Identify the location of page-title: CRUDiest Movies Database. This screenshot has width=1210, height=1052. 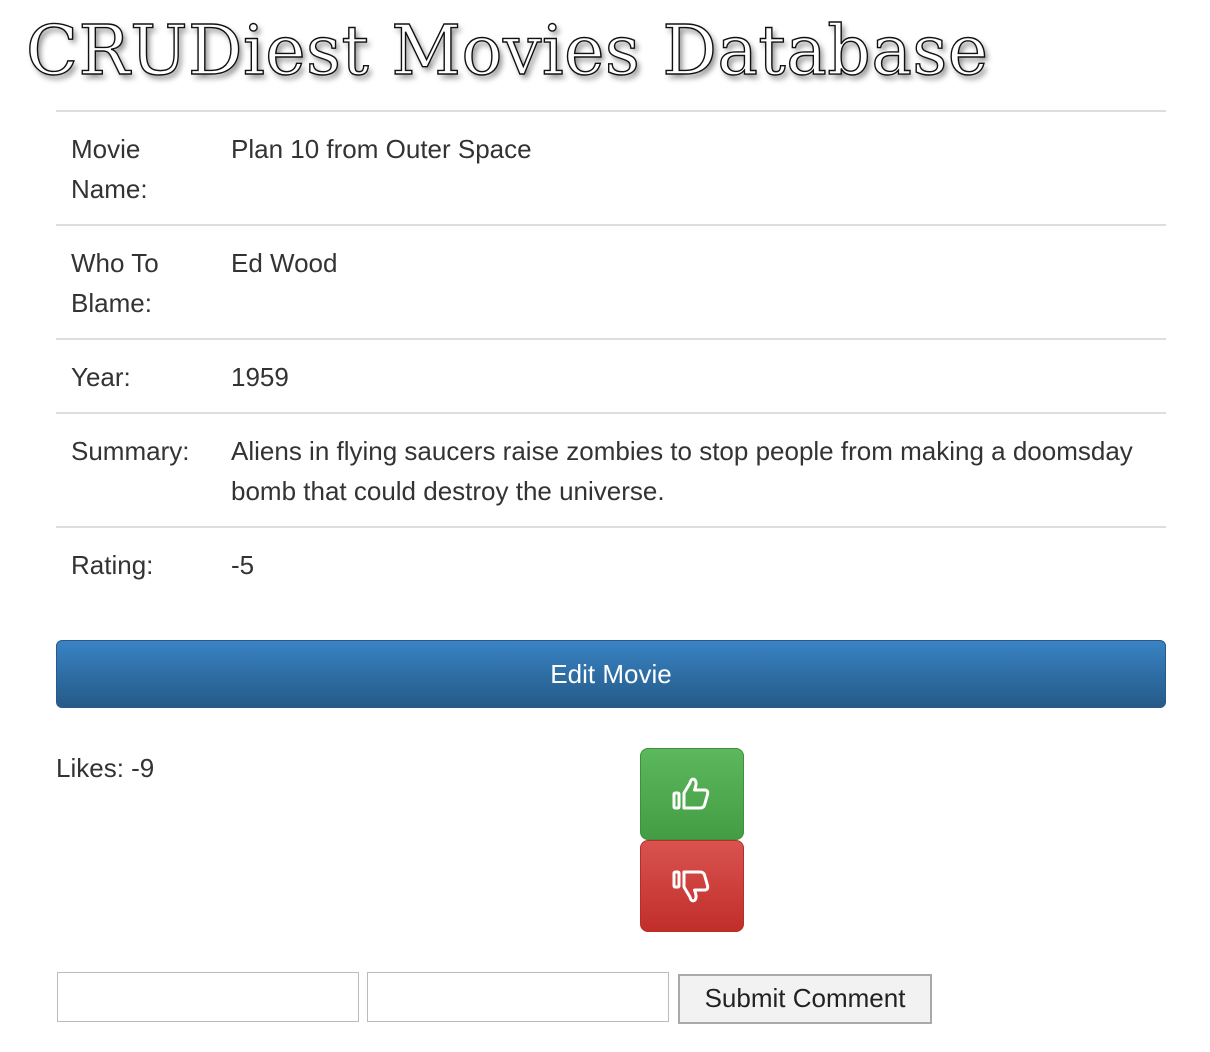
(507, 51).